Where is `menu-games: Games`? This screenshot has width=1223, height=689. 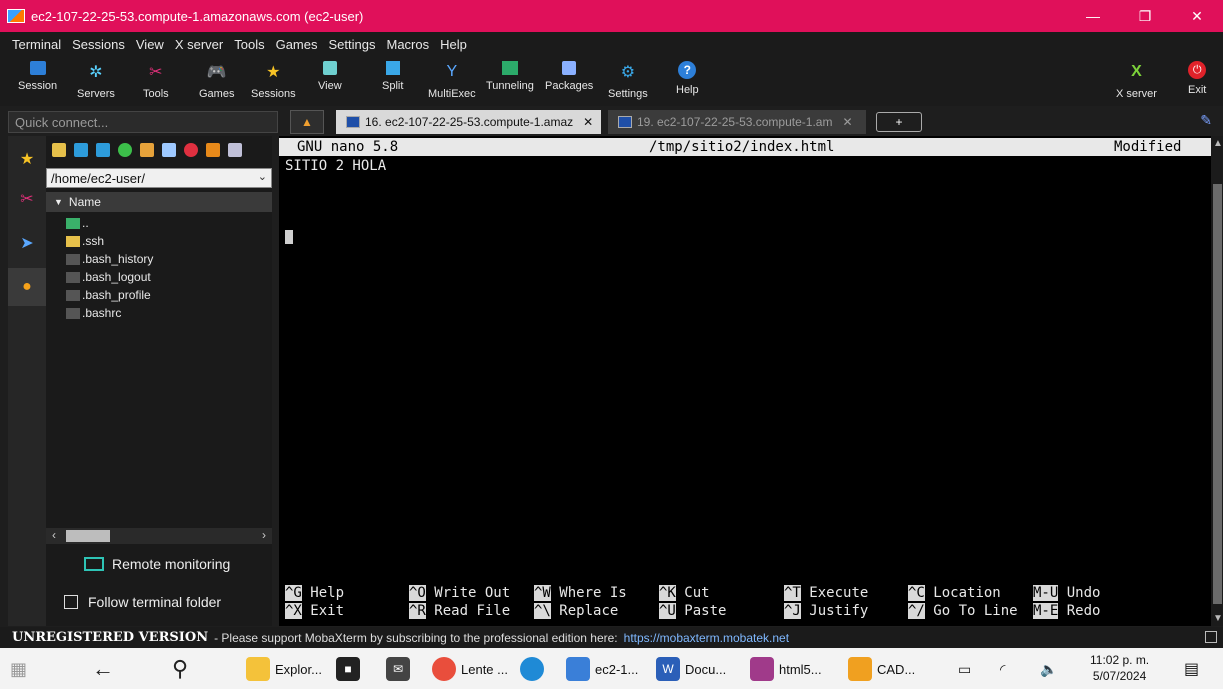 menu-games: Games is located at coordinates (297, 44).